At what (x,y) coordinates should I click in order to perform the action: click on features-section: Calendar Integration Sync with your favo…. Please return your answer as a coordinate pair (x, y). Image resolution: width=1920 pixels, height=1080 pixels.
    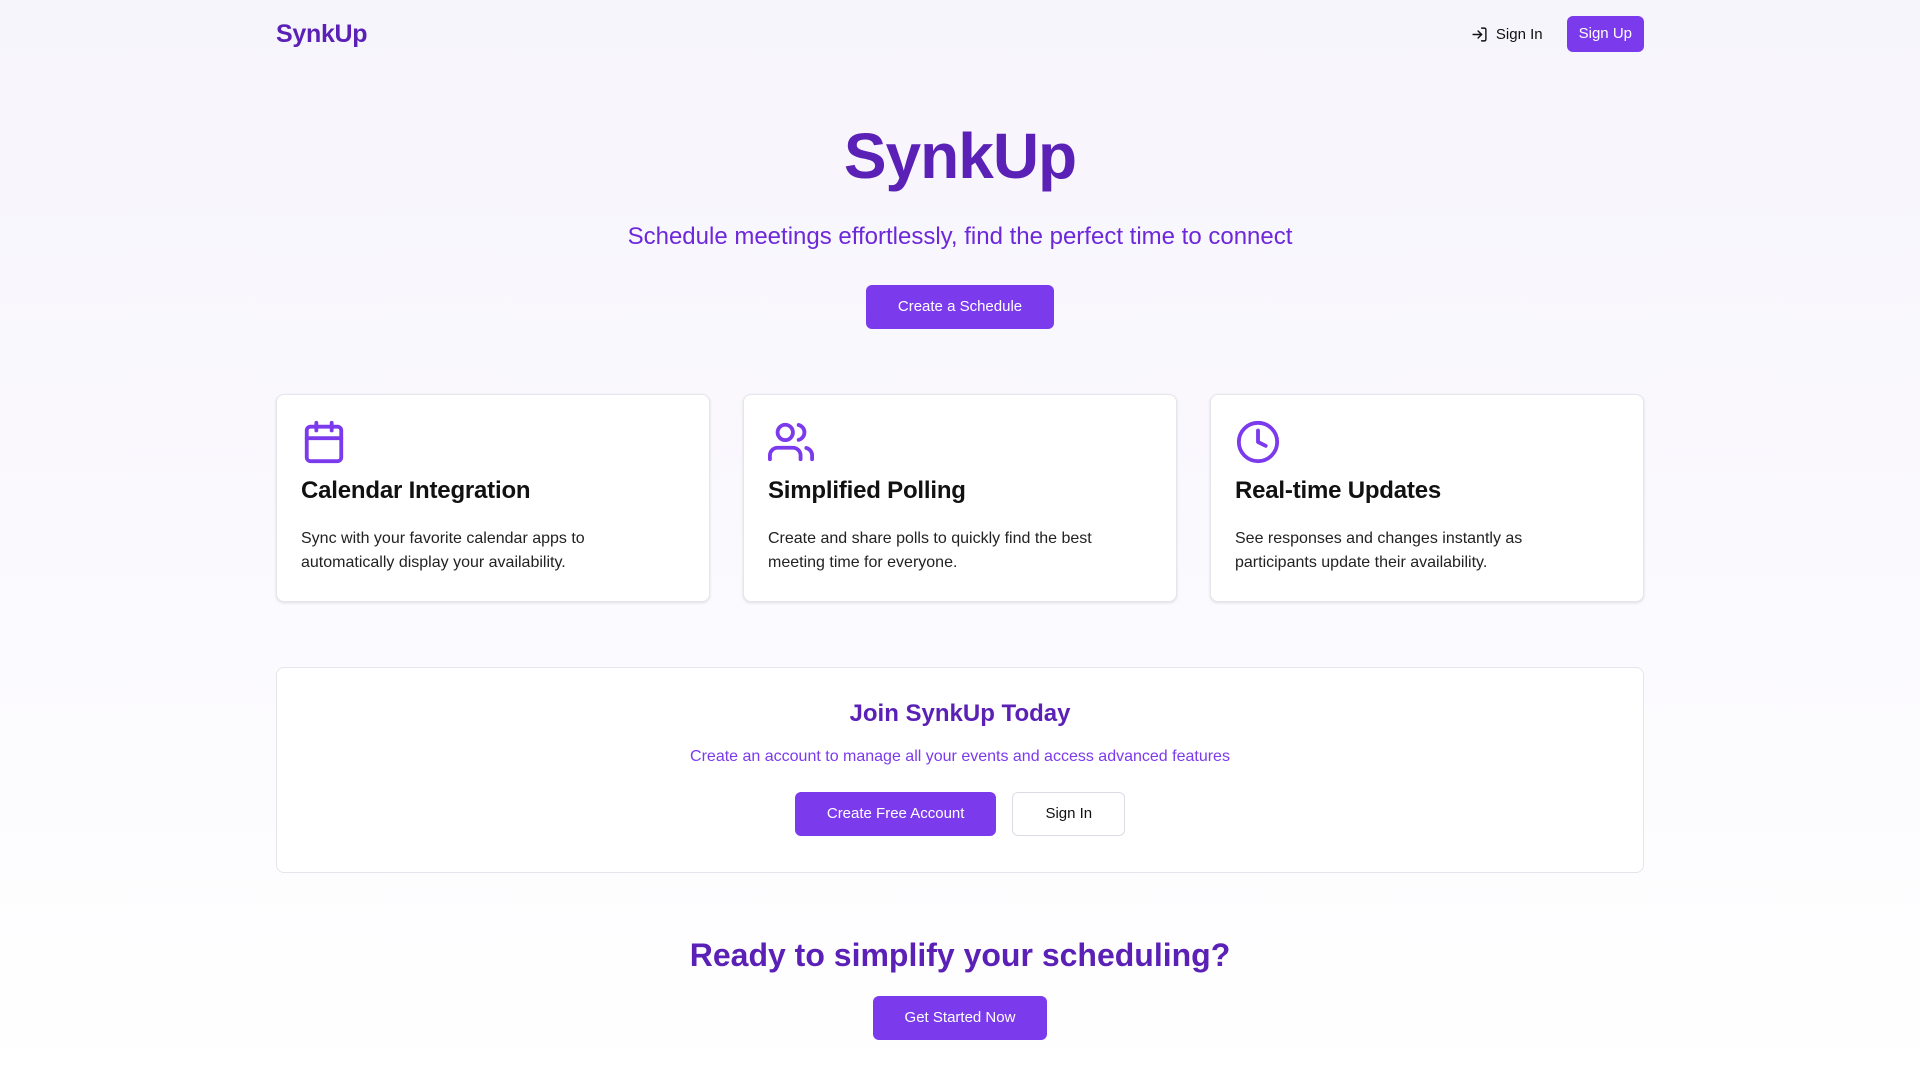
    Looking at the image, I should click on (960, 498).